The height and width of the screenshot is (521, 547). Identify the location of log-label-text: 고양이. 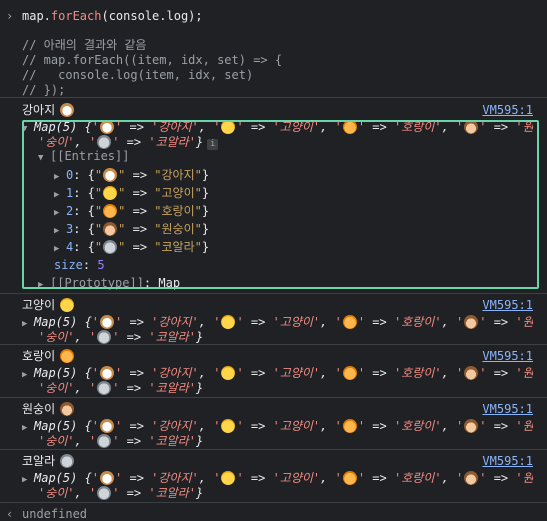
(40, 305).